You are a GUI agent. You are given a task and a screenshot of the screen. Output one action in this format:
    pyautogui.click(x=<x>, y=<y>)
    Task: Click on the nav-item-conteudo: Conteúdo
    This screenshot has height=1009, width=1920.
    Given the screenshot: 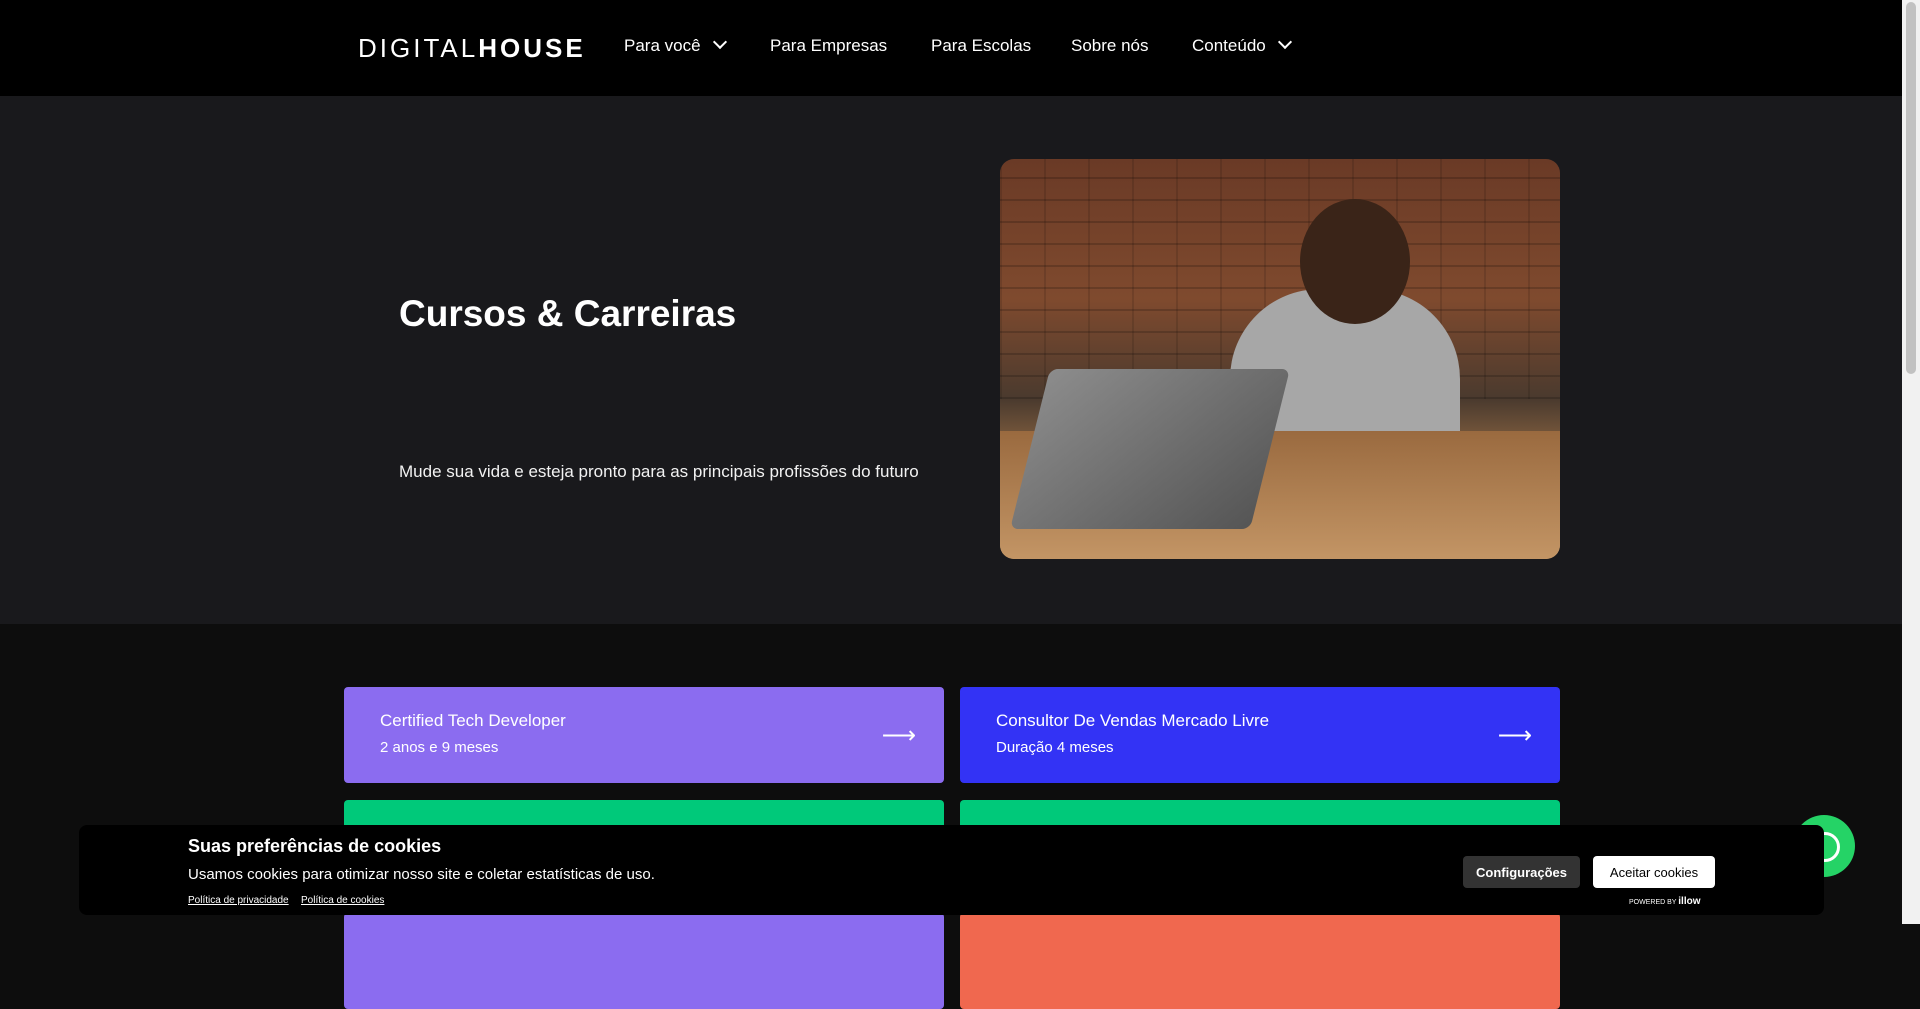 What is the action you would take?
    pyautogui.click(x=1242, y=45)
    